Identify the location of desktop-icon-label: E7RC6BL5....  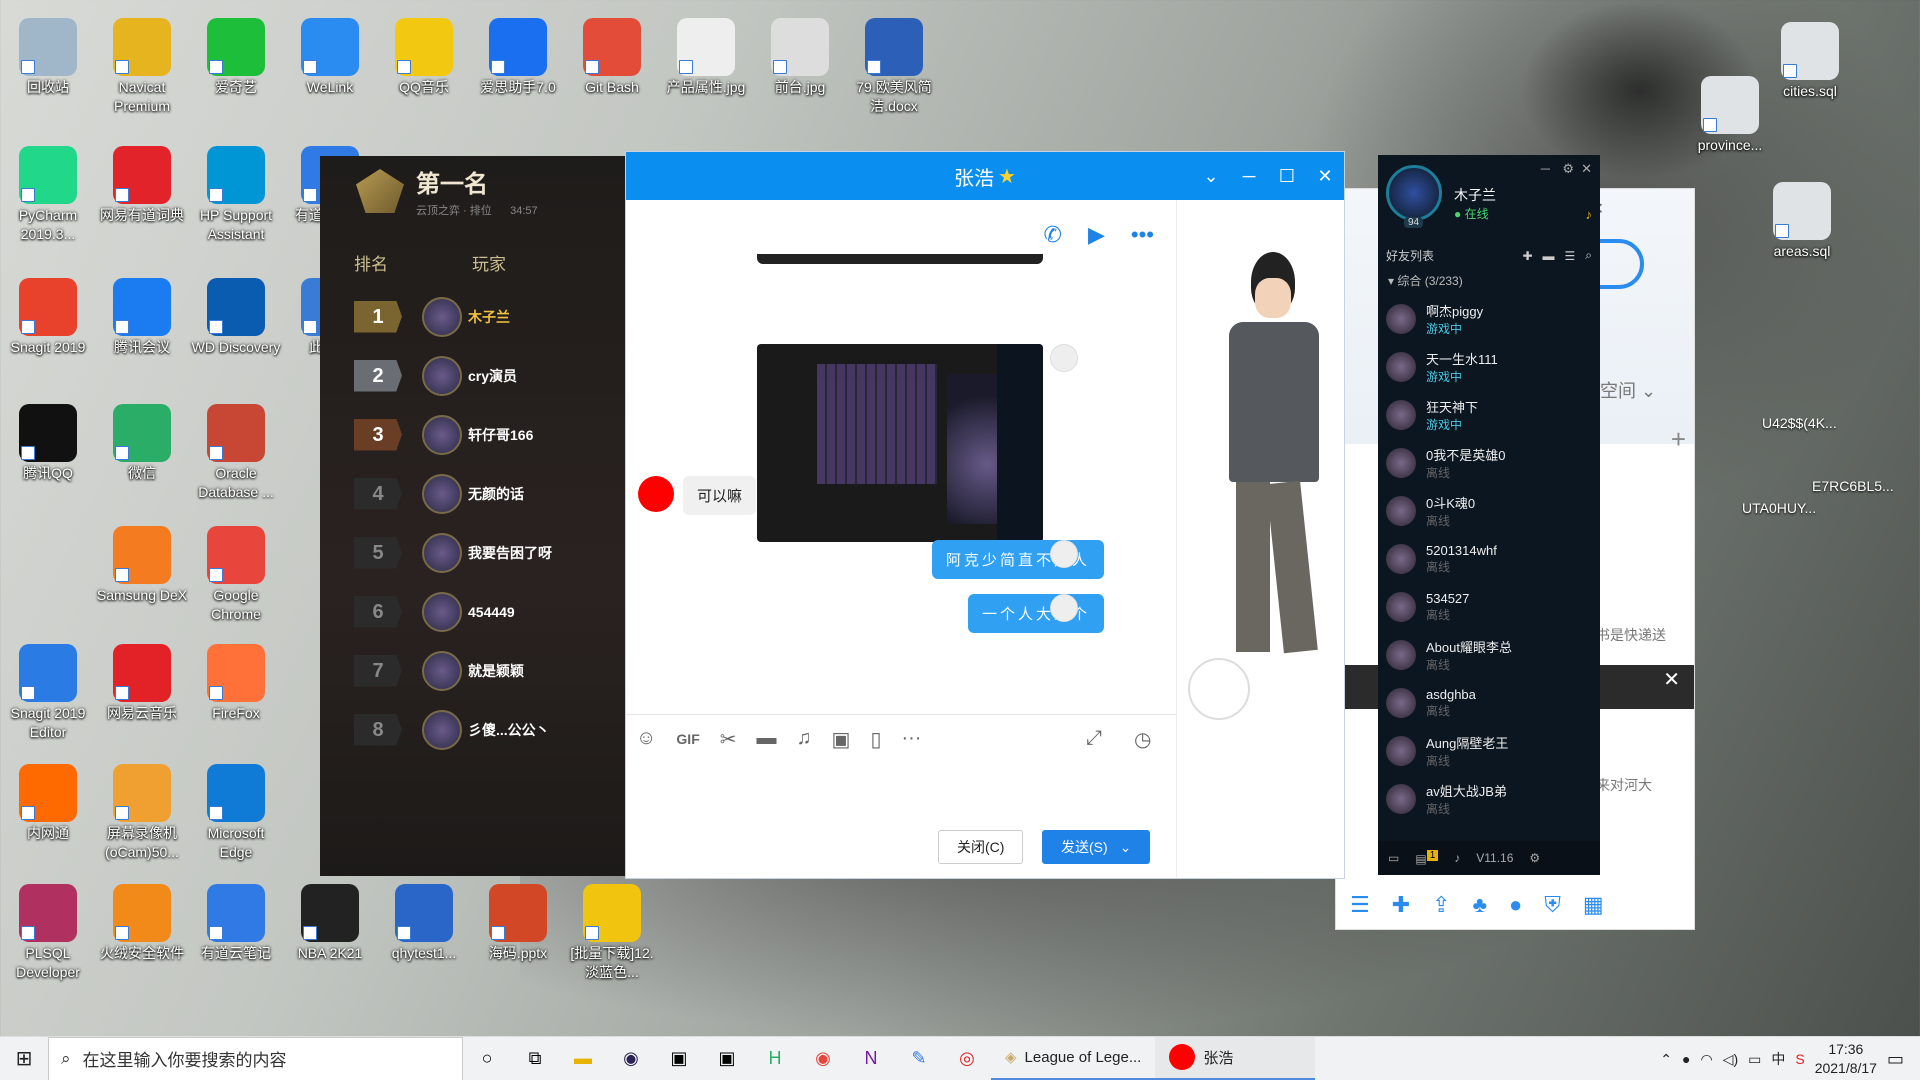
(1853, 486).